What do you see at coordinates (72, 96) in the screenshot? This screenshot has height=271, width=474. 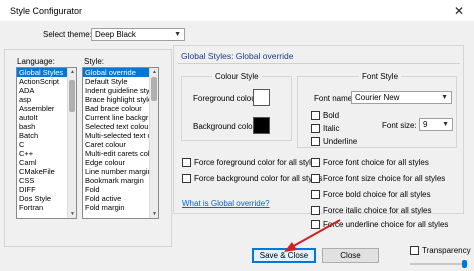 I see `language-scroll-thumb` at bounding box center [72, 96].